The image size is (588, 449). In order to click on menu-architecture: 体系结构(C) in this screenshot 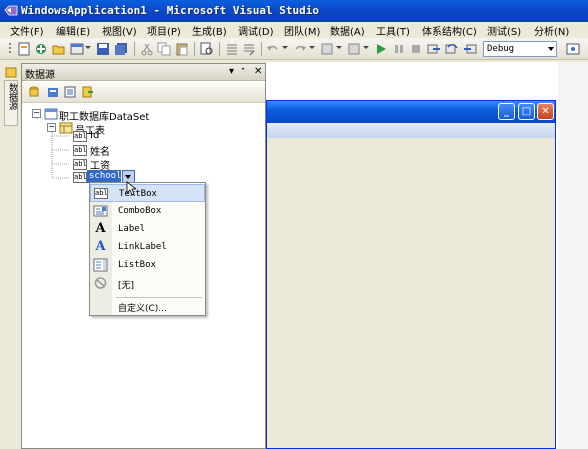, I will do `click(449, 30)`.